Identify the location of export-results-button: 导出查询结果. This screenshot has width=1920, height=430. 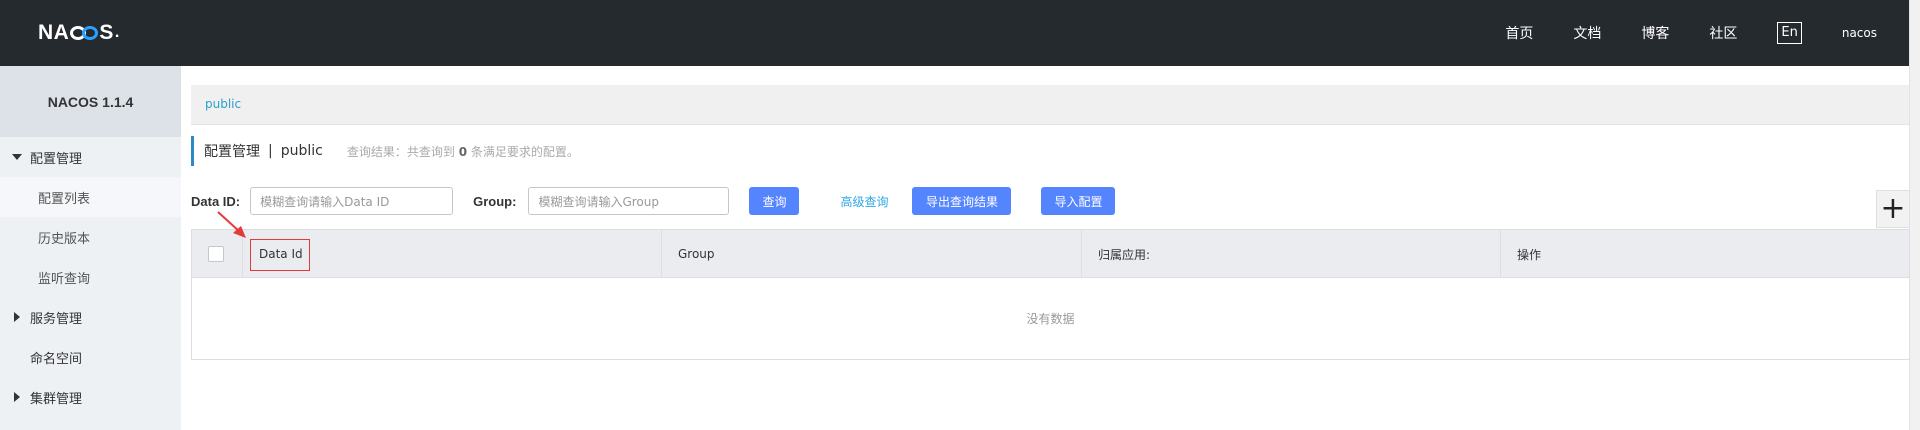
(962, 201).